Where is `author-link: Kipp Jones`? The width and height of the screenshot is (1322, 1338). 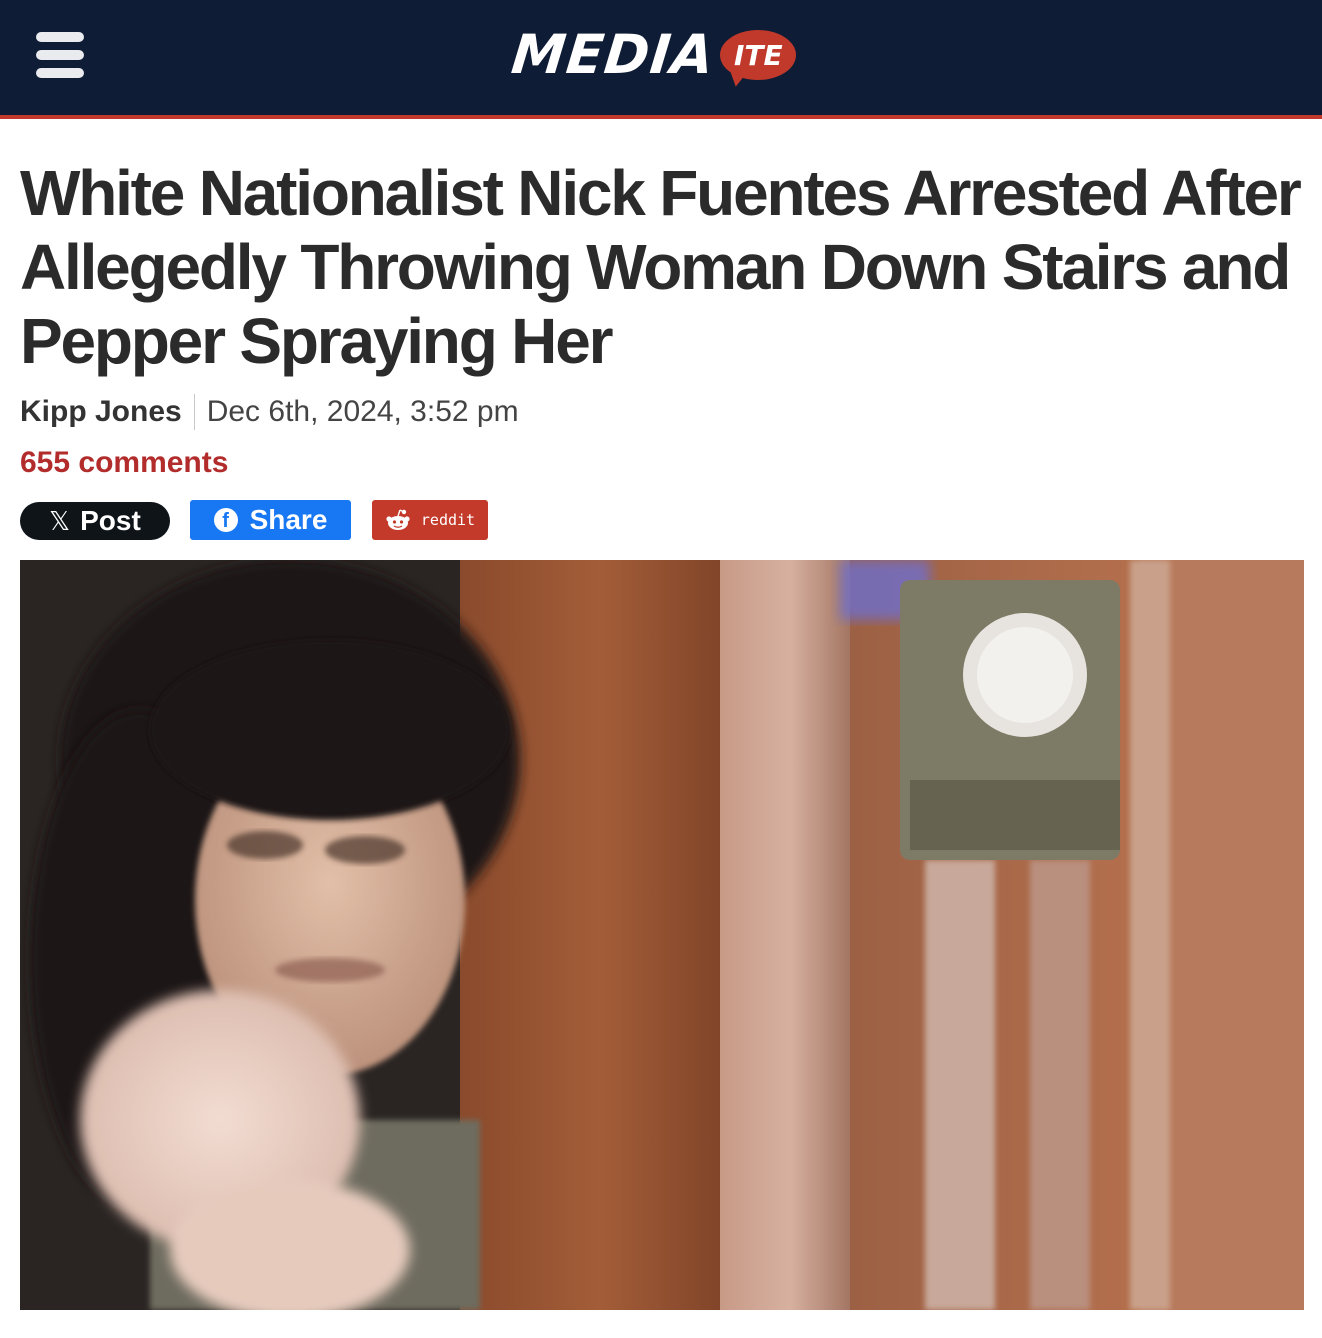
author-link: Kipp Jones is located at coordinates (101, 412).